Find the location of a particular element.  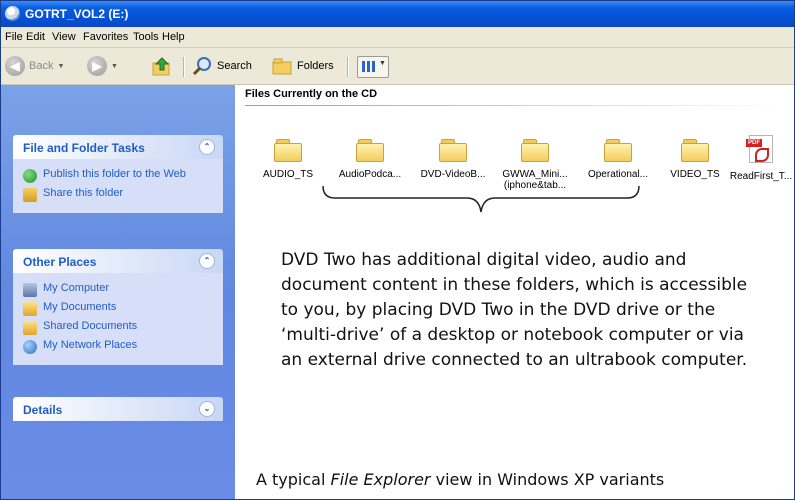

task-share-folder: Share this folder is located at coordinates (119, 194).